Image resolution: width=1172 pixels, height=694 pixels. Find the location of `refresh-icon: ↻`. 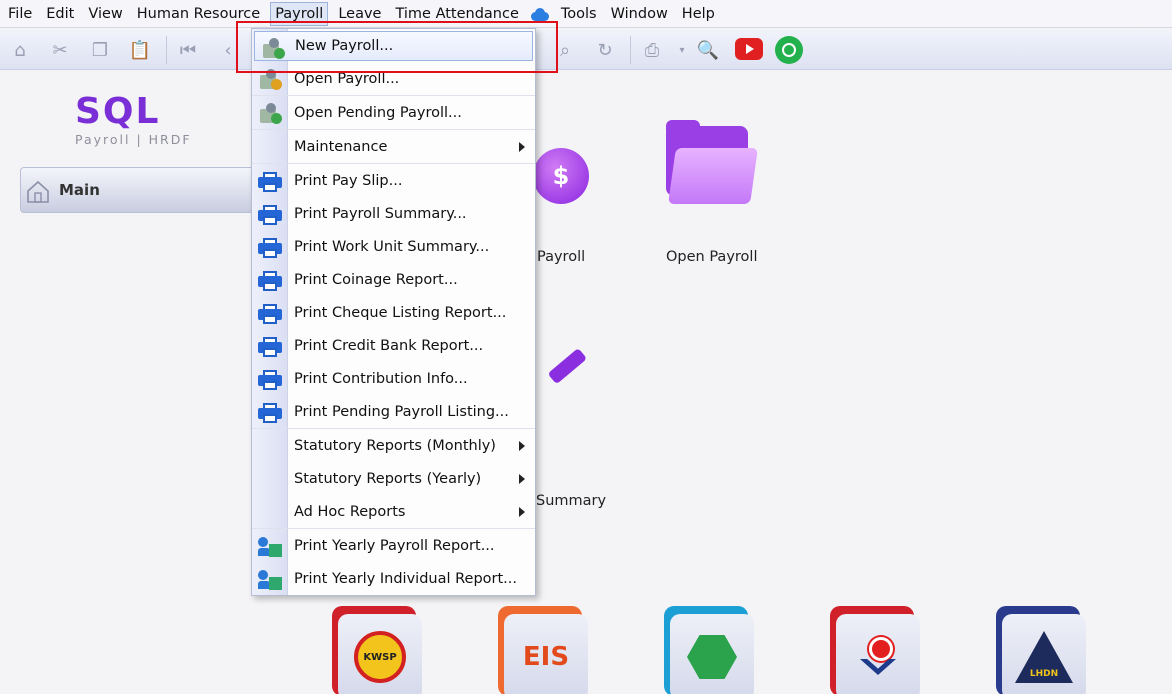

refresh-icon: ↻ is located at coordinates (605, 50).